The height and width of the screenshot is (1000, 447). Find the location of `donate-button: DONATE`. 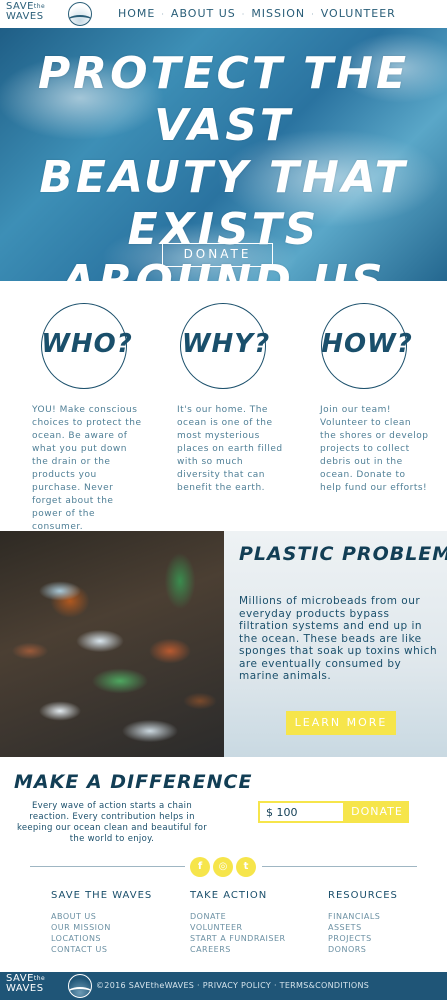

donate-button: DONATE is located at coordinates (377, 812).